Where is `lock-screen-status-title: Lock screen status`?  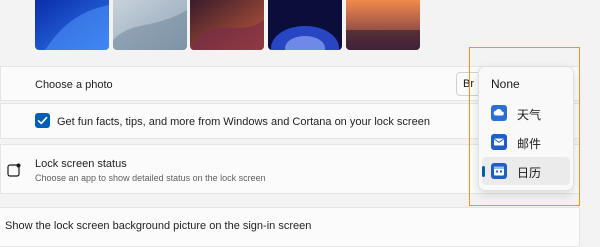
lock-screen-status-title: Lock screen status is located at coordinates (81, 164).